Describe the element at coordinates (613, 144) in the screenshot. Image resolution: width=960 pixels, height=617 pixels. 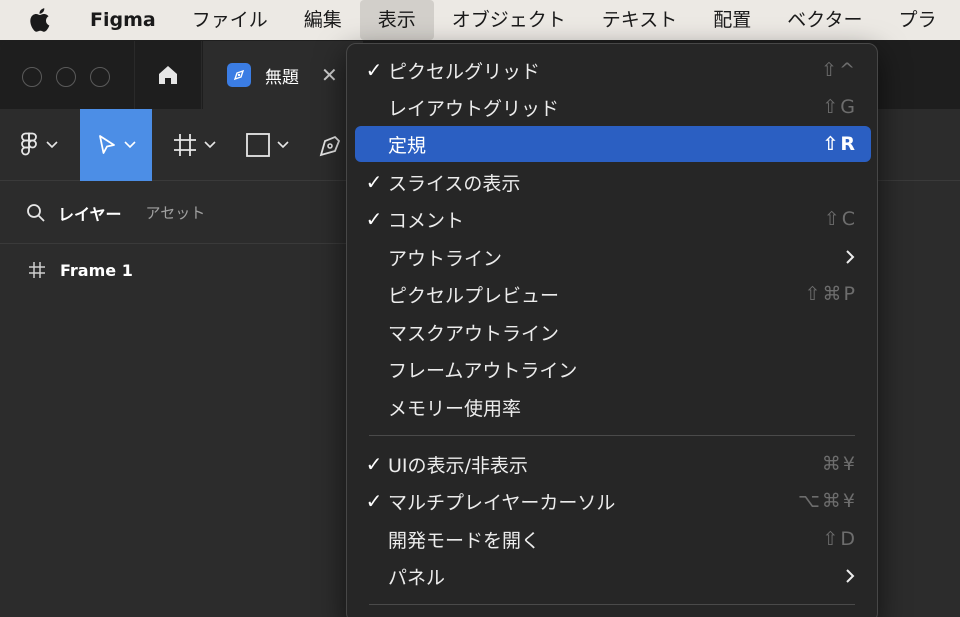
I see `menu-item-rulers: 定規 ⇧R` at that location.